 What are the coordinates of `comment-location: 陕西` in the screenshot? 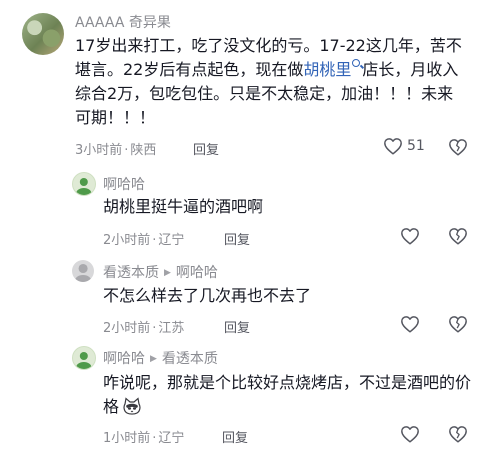 It's located at (143, 150).